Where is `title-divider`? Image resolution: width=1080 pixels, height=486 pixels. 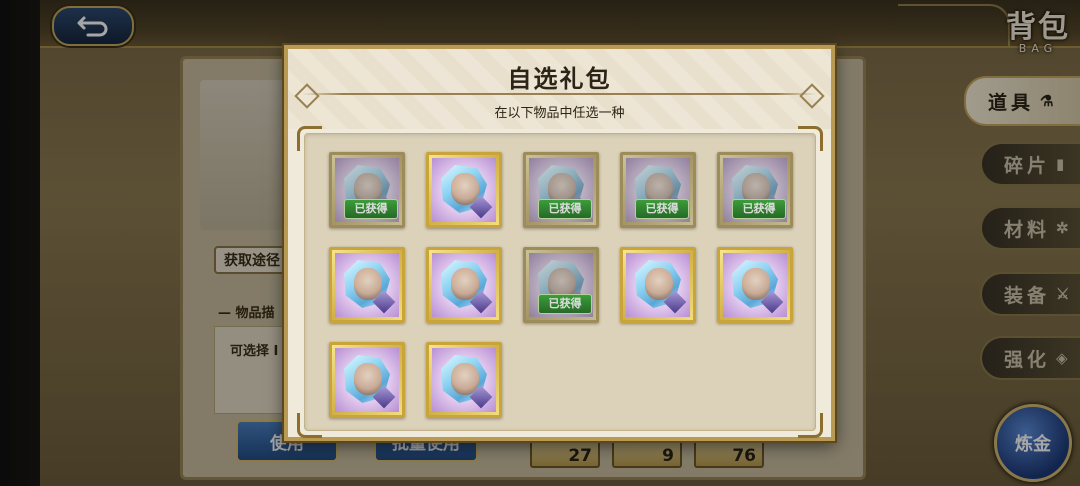
title-divider is located at coordinates (559, 94).